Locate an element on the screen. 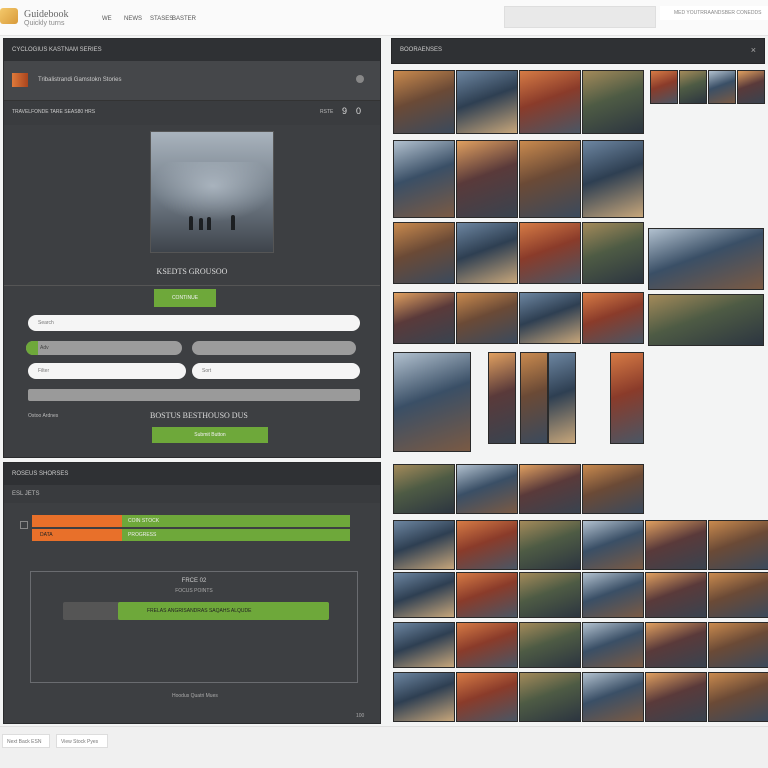  nav-link-4: BASTER is located at coordinates (184, 19).